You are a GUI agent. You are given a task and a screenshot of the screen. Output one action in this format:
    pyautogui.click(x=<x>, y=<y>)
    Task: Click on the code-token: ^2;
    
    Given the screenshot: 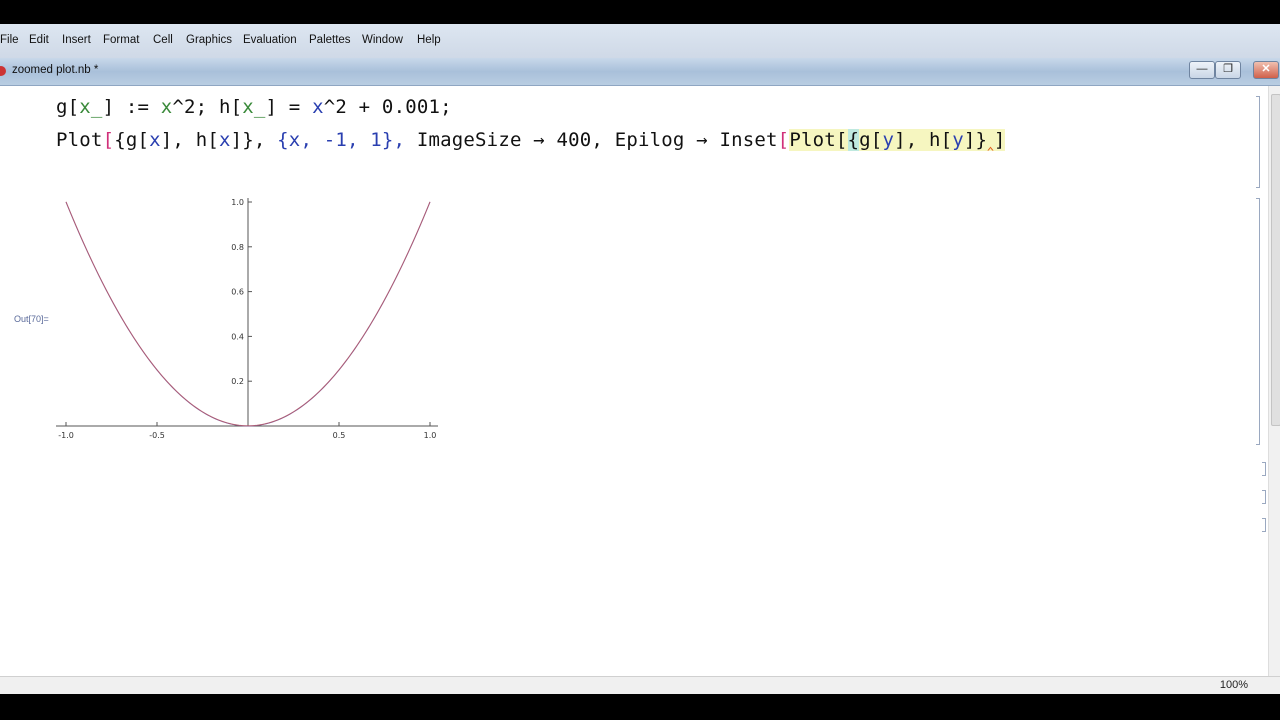 What is the action you would take?
    pyautogui.click(x=195, y=107)
    